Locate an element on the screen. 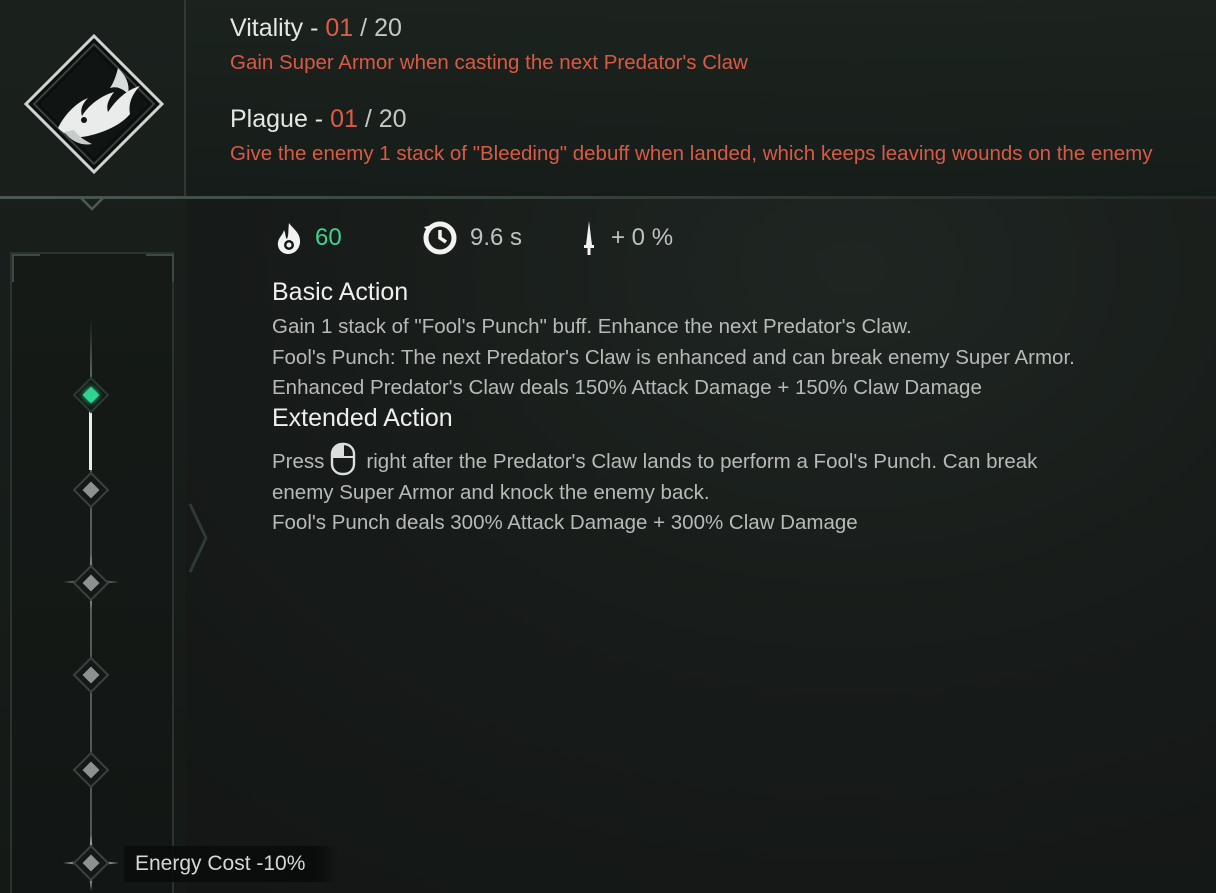 This screenshot has width=1216, height=893. stat-damage-bonus: + 0 % is located at coordinates (626, 238).